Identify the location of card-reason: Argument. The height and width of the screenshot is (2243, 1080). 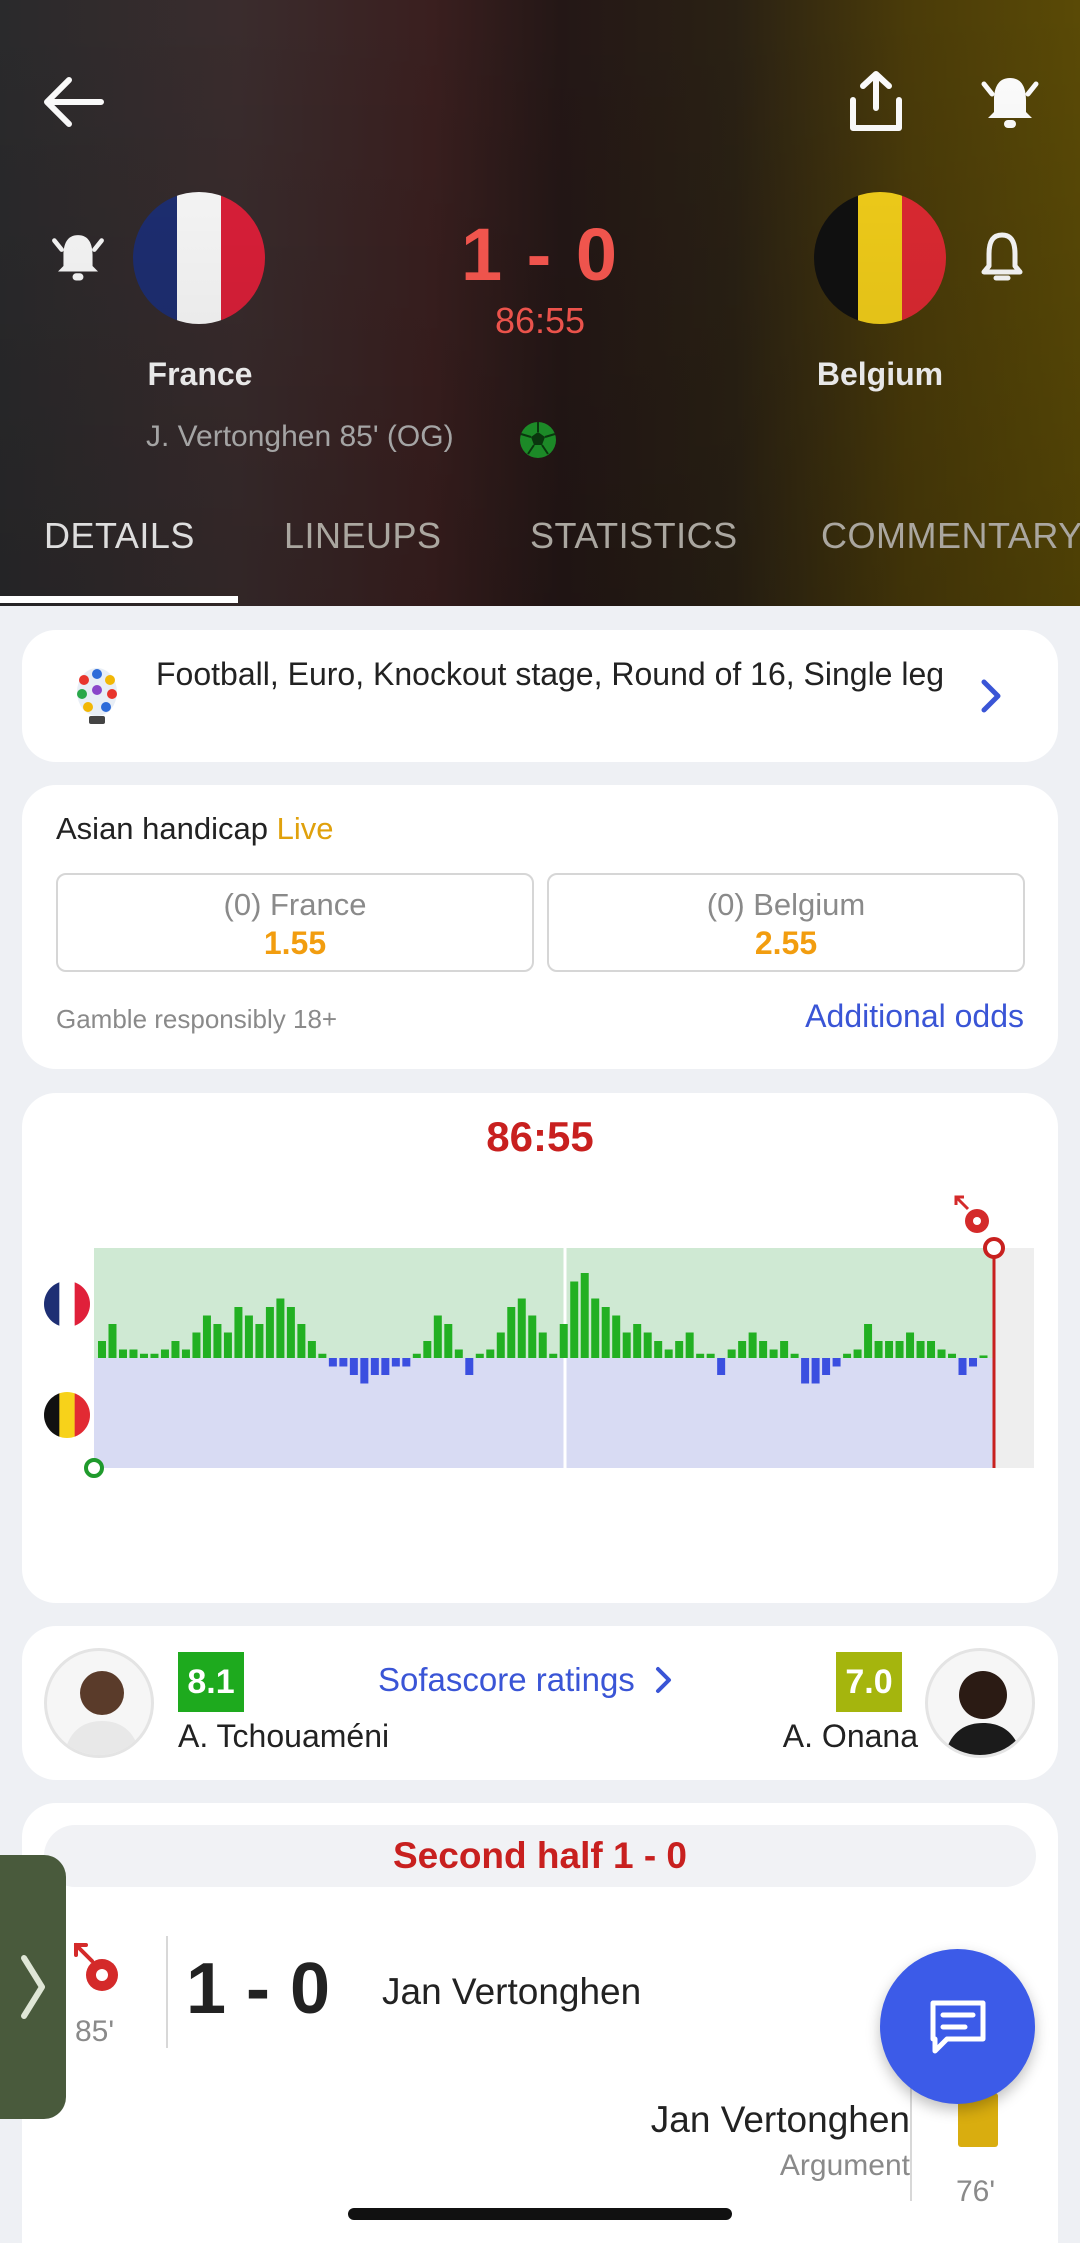
(844, 2165).